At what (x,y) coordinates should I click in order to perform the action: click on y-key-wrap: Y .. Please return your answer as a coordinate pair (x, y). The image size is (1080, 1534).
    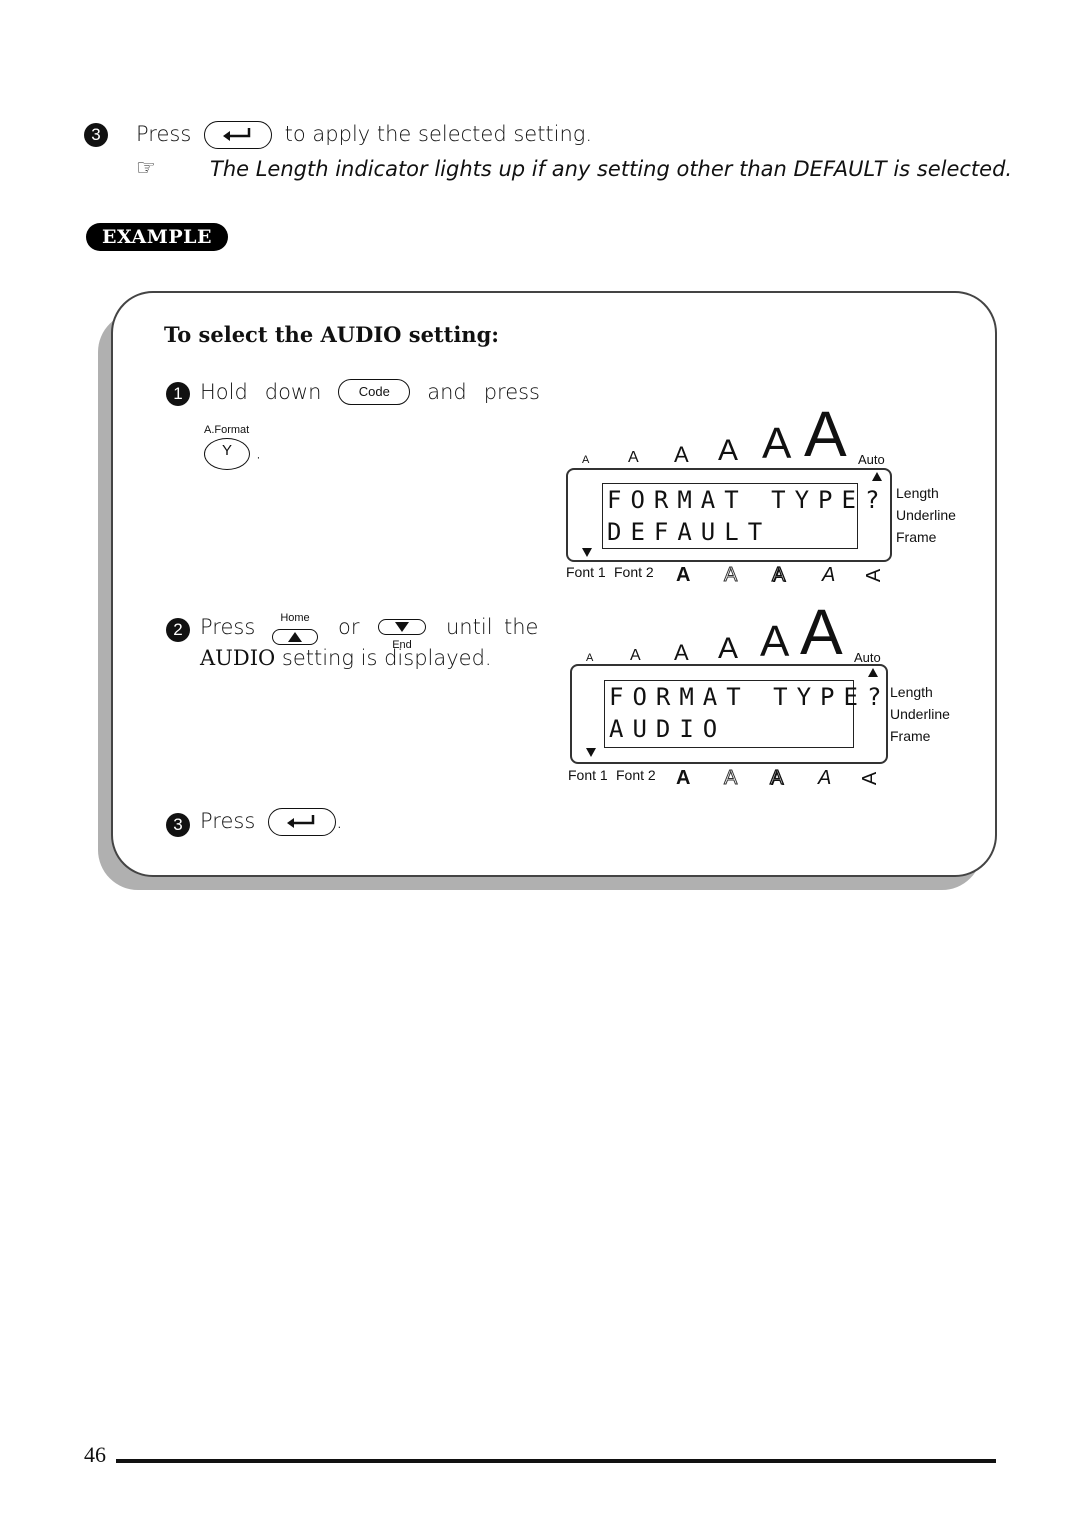
    Looking at the image, I should click on (233, 454).